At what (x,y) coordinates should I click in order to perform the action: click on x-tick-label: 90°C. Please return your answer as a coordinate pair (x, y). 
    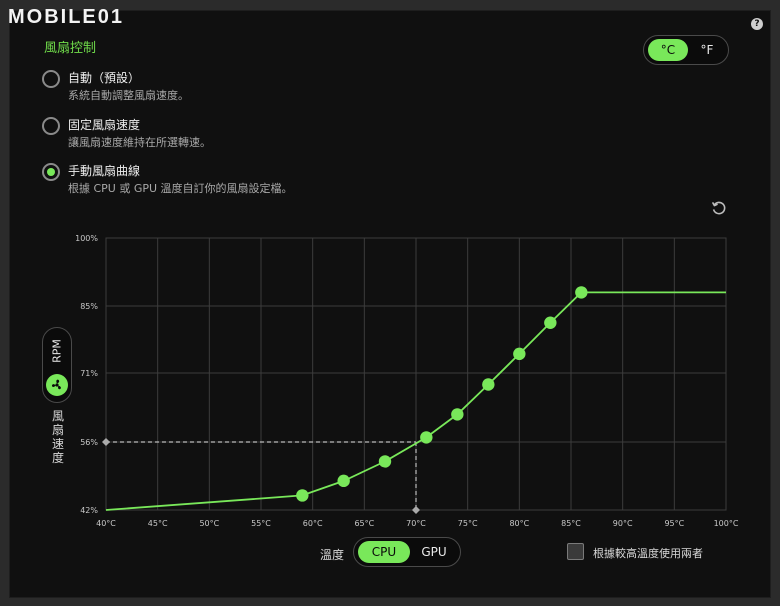
    Looking at the image, I should click on (623, 523).